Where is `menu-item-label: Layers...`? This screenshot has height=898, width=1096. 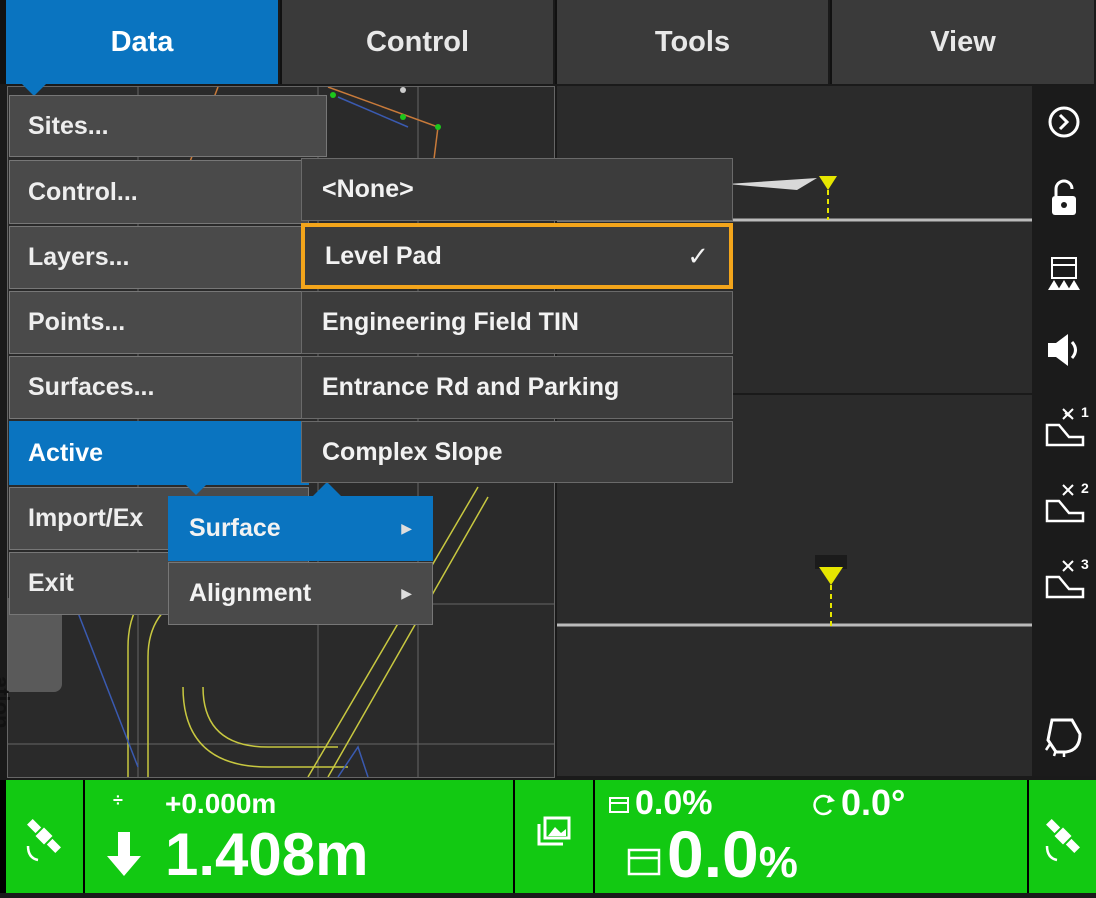 menu-item-label: Layers... is located at coordinates (79, 257).